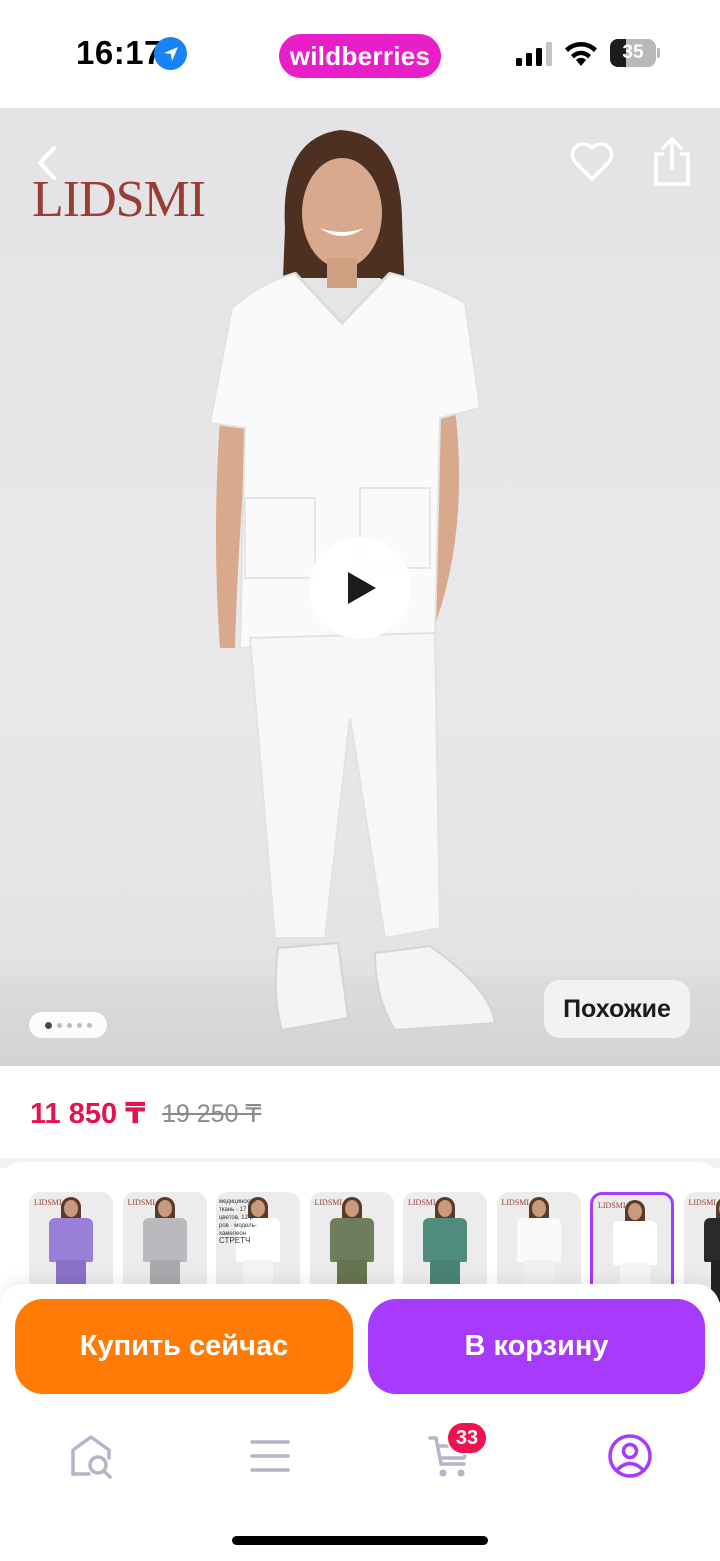 The width and height of the screenshot is (720, 1561). I want to click on status-bar: 16:17 wildberries 35, so click(360, 54).